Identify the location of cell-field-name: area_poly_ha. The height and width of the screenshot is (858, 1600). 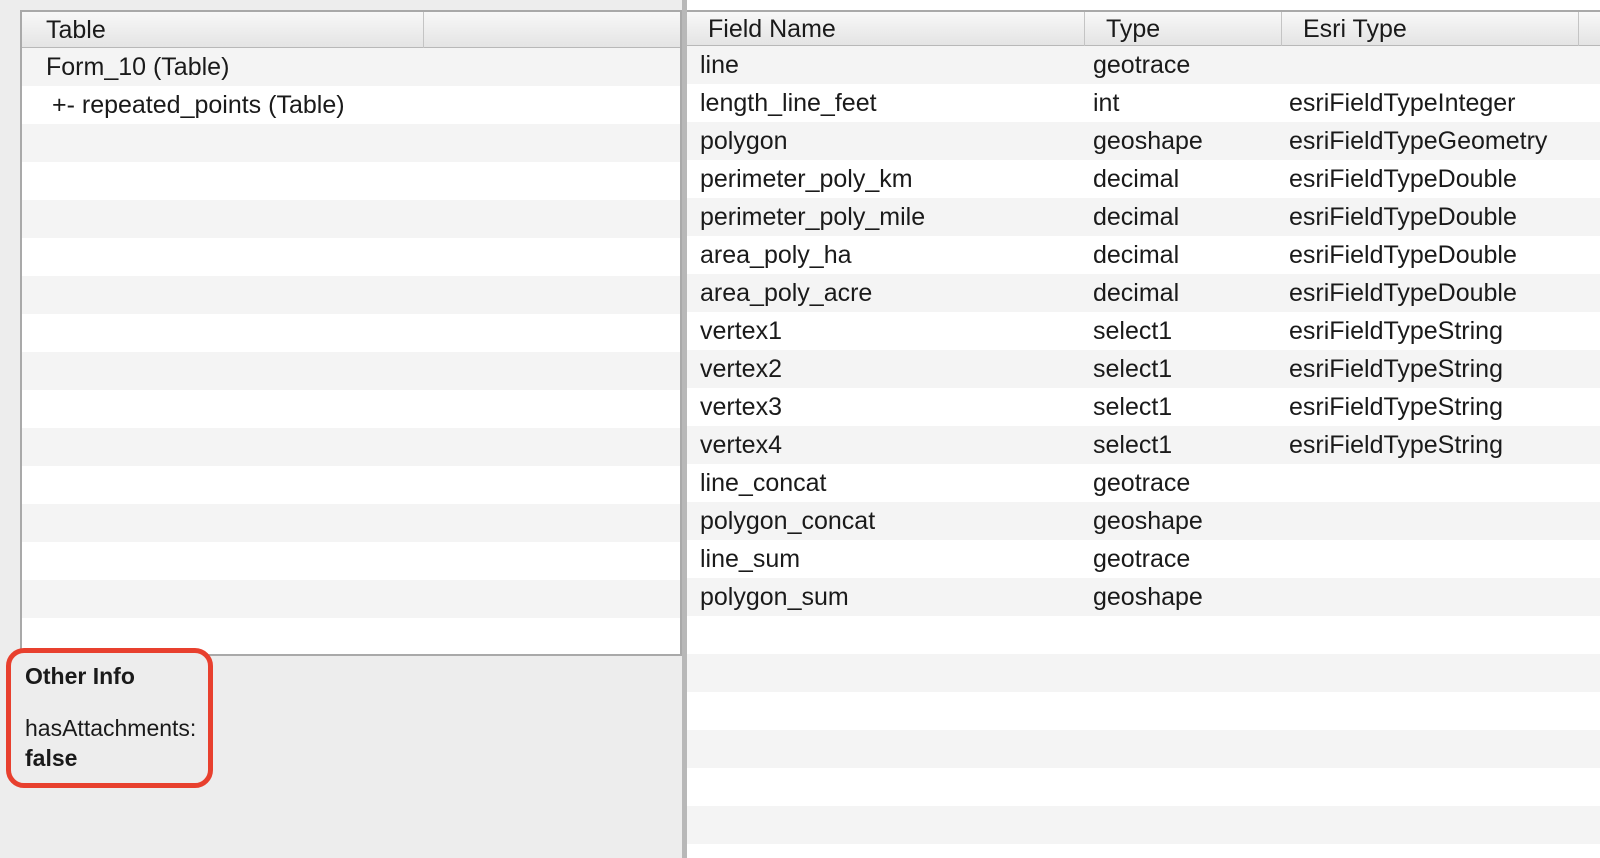
(776, 255).